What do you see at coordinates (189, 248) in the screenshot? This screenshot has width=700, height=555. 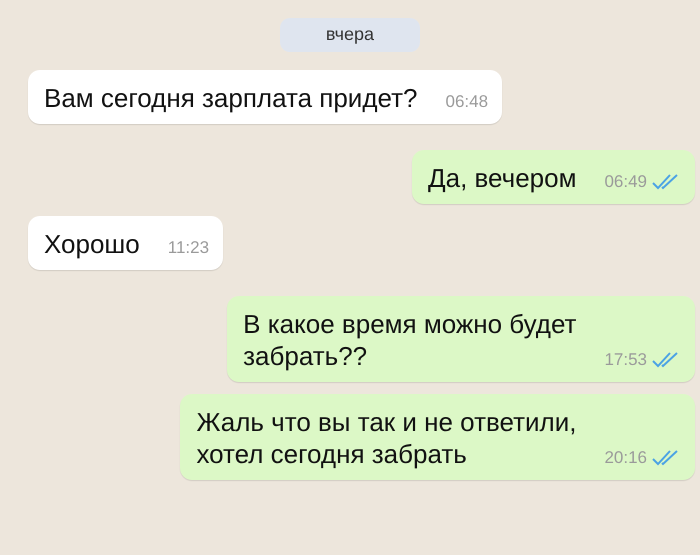 I see `message-time: 11:23` at bounding box center [189, 248].